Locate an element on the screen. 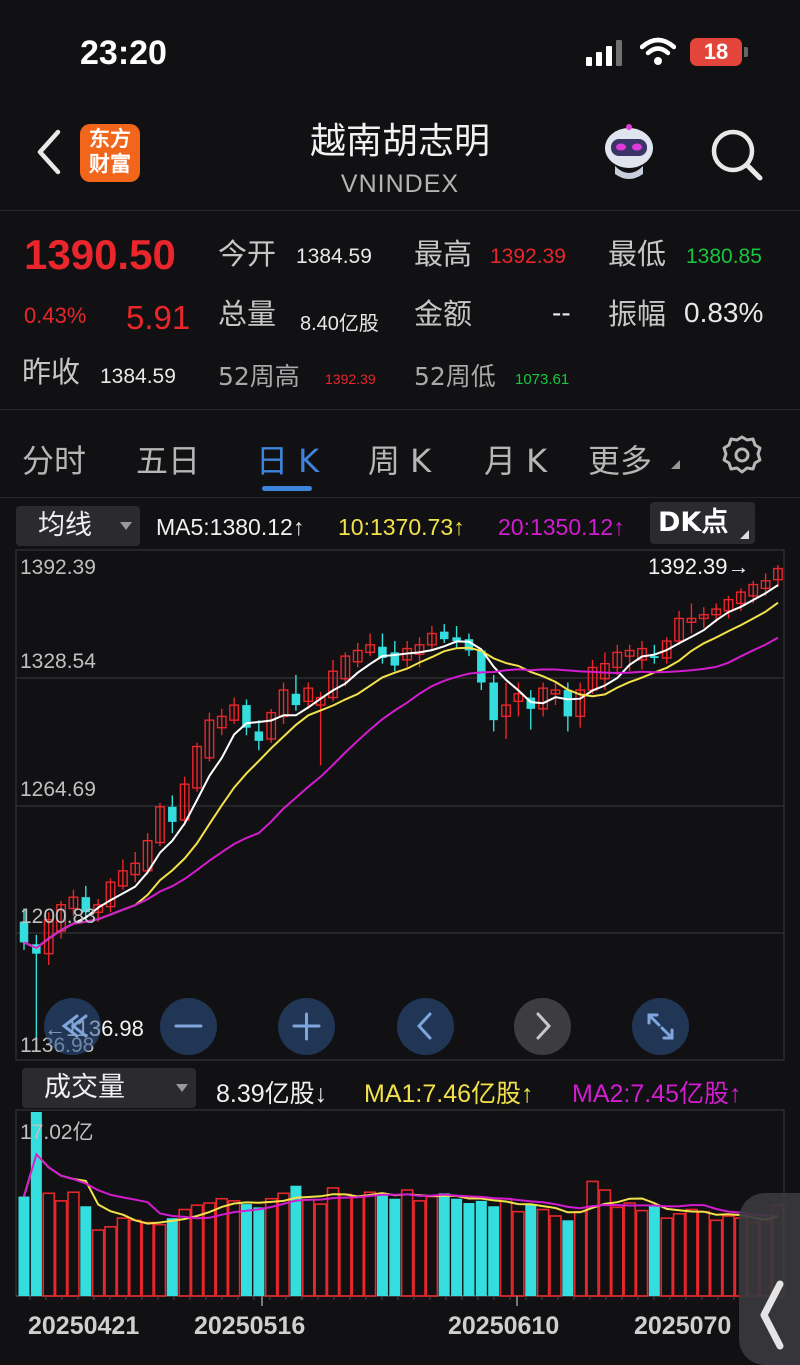 This screenshot has width=800, height=1365. high-marker: 1392.39→ is located at coordinates (699, 566).